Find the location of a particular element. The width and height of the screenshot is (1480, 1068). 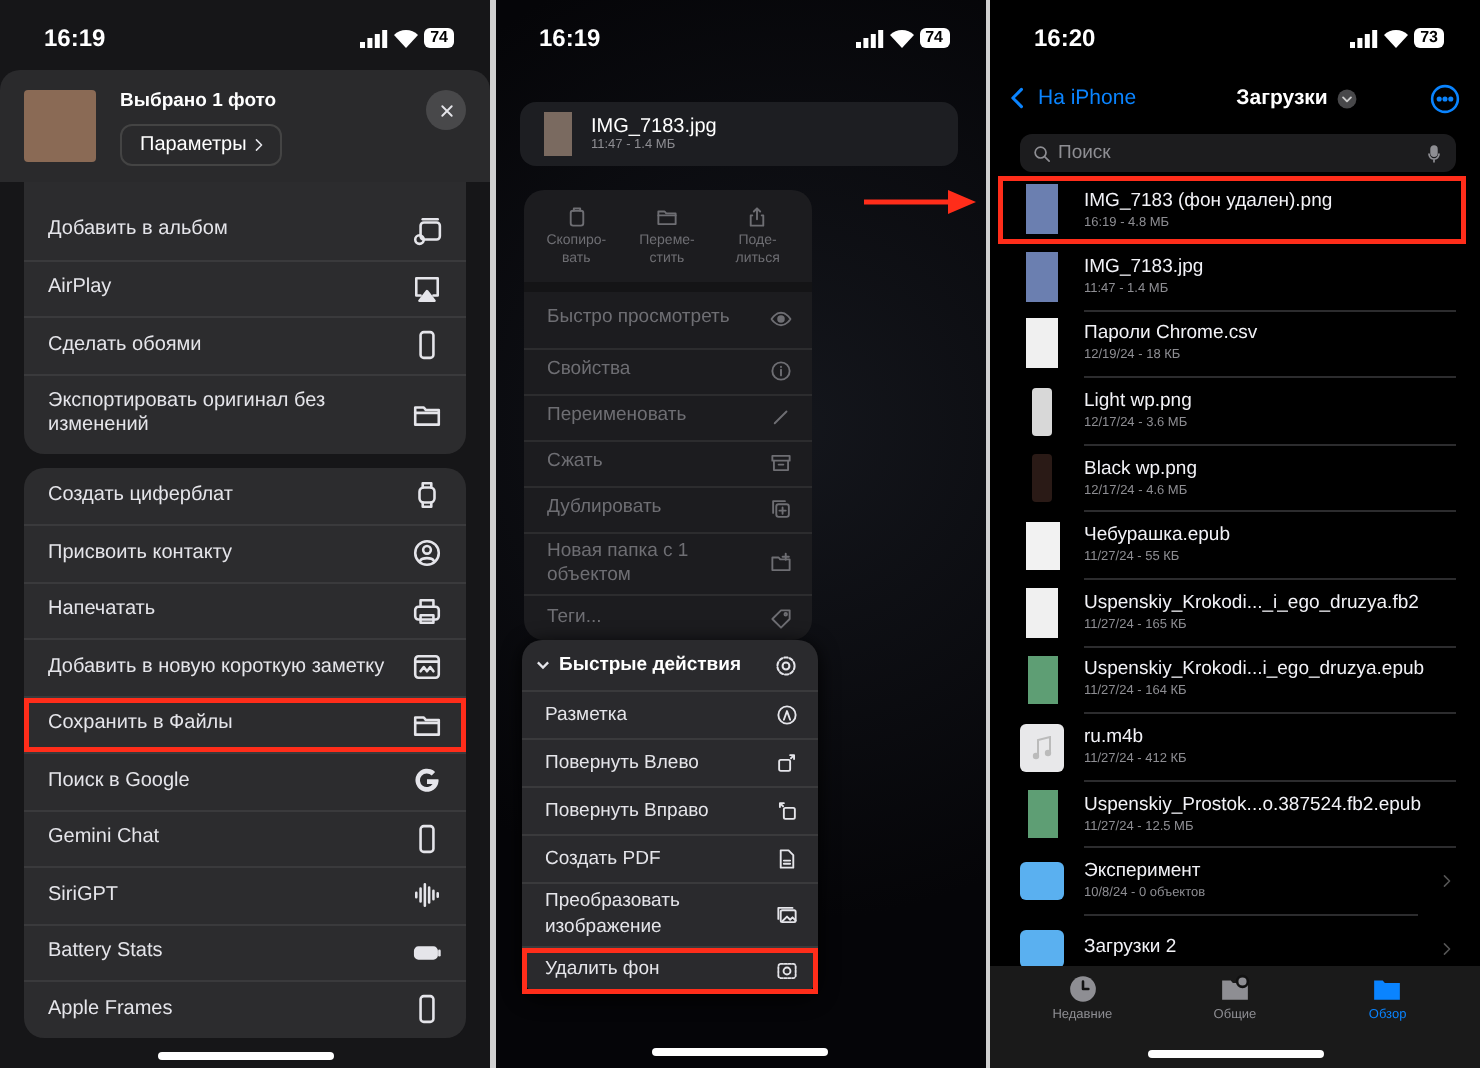

archive-box-icon is located at coordinates (780, 463).